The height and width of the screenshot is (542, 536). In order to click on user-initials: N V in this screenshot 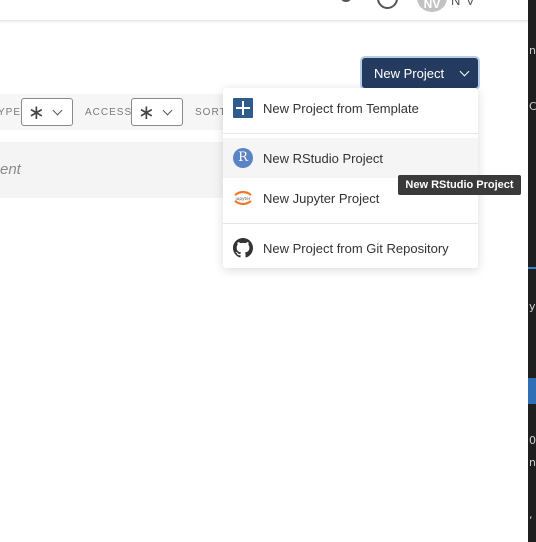, I will do `click(463, 4)`.